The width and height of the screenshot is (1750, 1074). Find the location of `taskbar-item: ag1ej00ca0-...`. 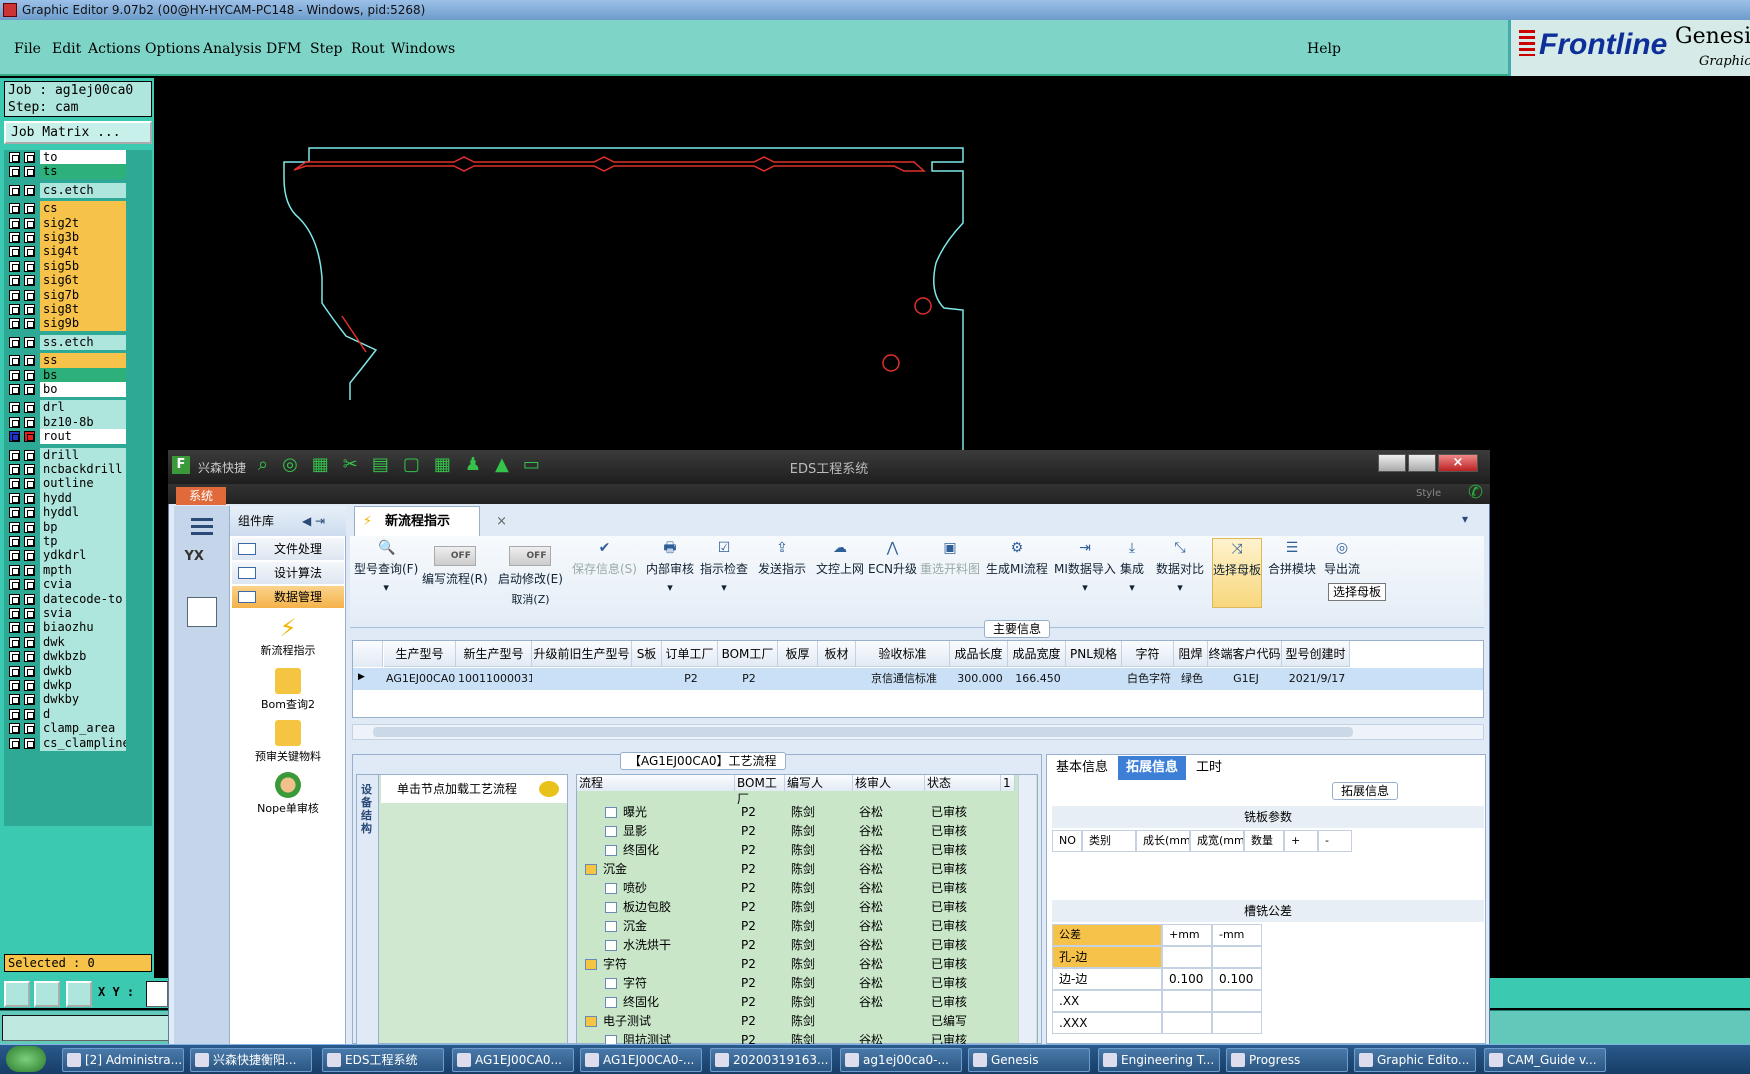

taskbar-item: ag1ej00ca0-... is located at coordinates (901, 1060).